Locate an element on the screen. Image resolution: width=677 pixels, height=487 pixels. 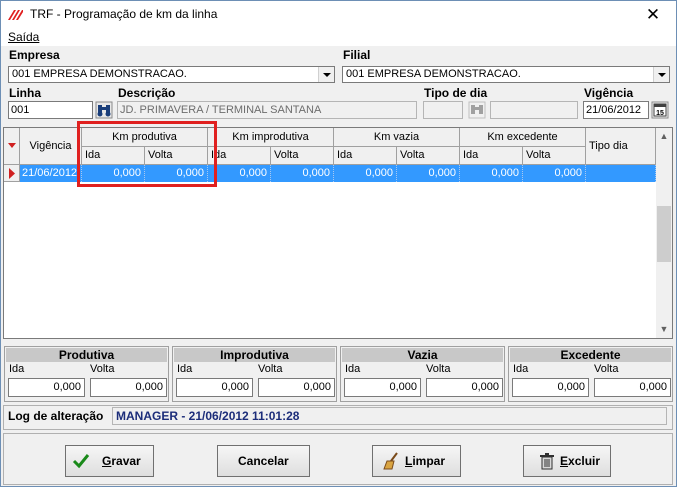
cell-excedente-volta: 0,000 is located at coordinates (554, 173).